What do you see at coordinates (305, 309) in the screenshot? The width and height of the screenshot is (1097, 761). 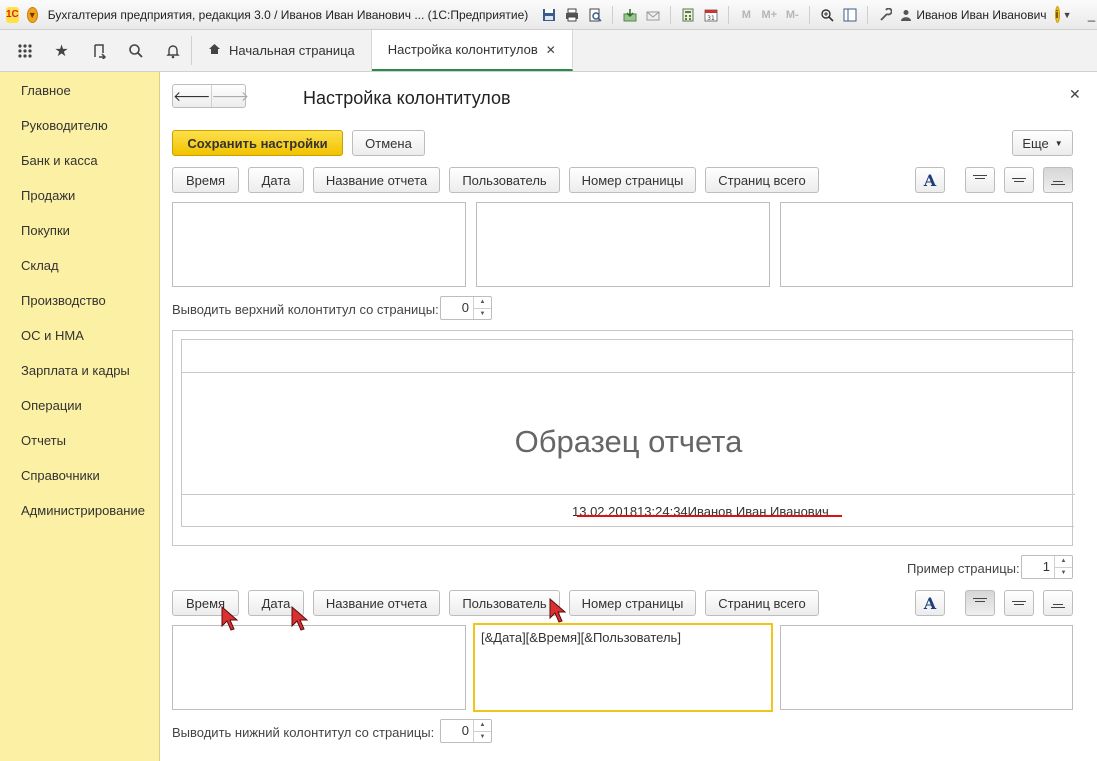 I see `header-from-page-label: Выводить верхний колонтитул со страницы:` at bounding box center [305, 309].